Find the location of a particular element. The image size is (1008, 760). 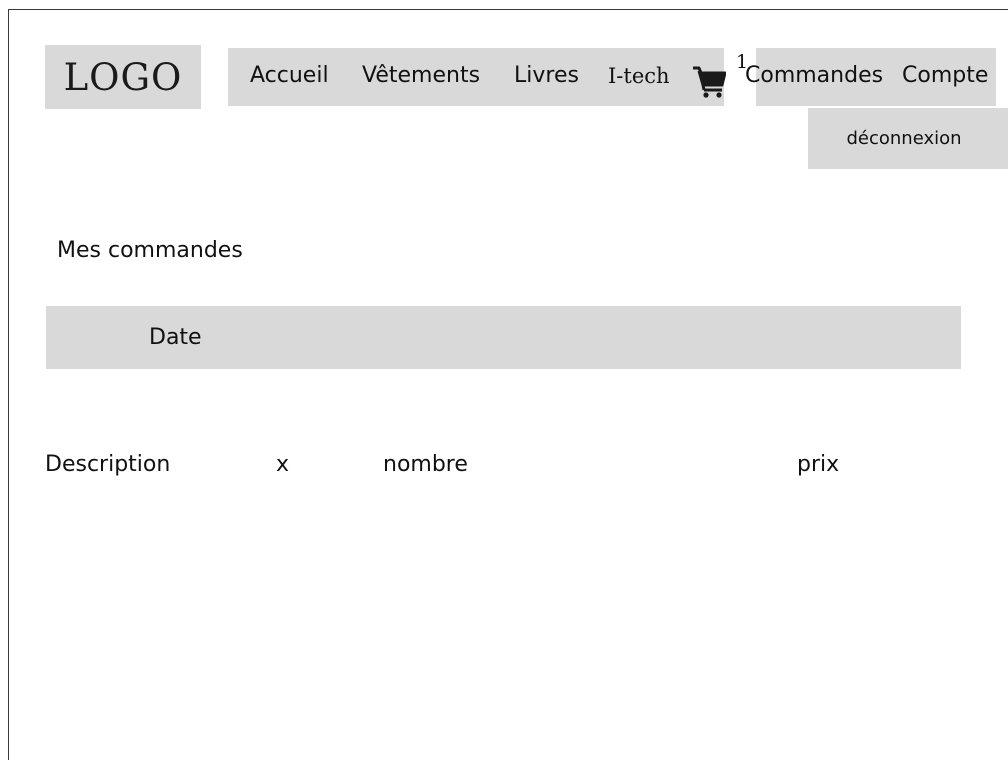

order-item-quantity: nombre is located at coordinates (425, 464).